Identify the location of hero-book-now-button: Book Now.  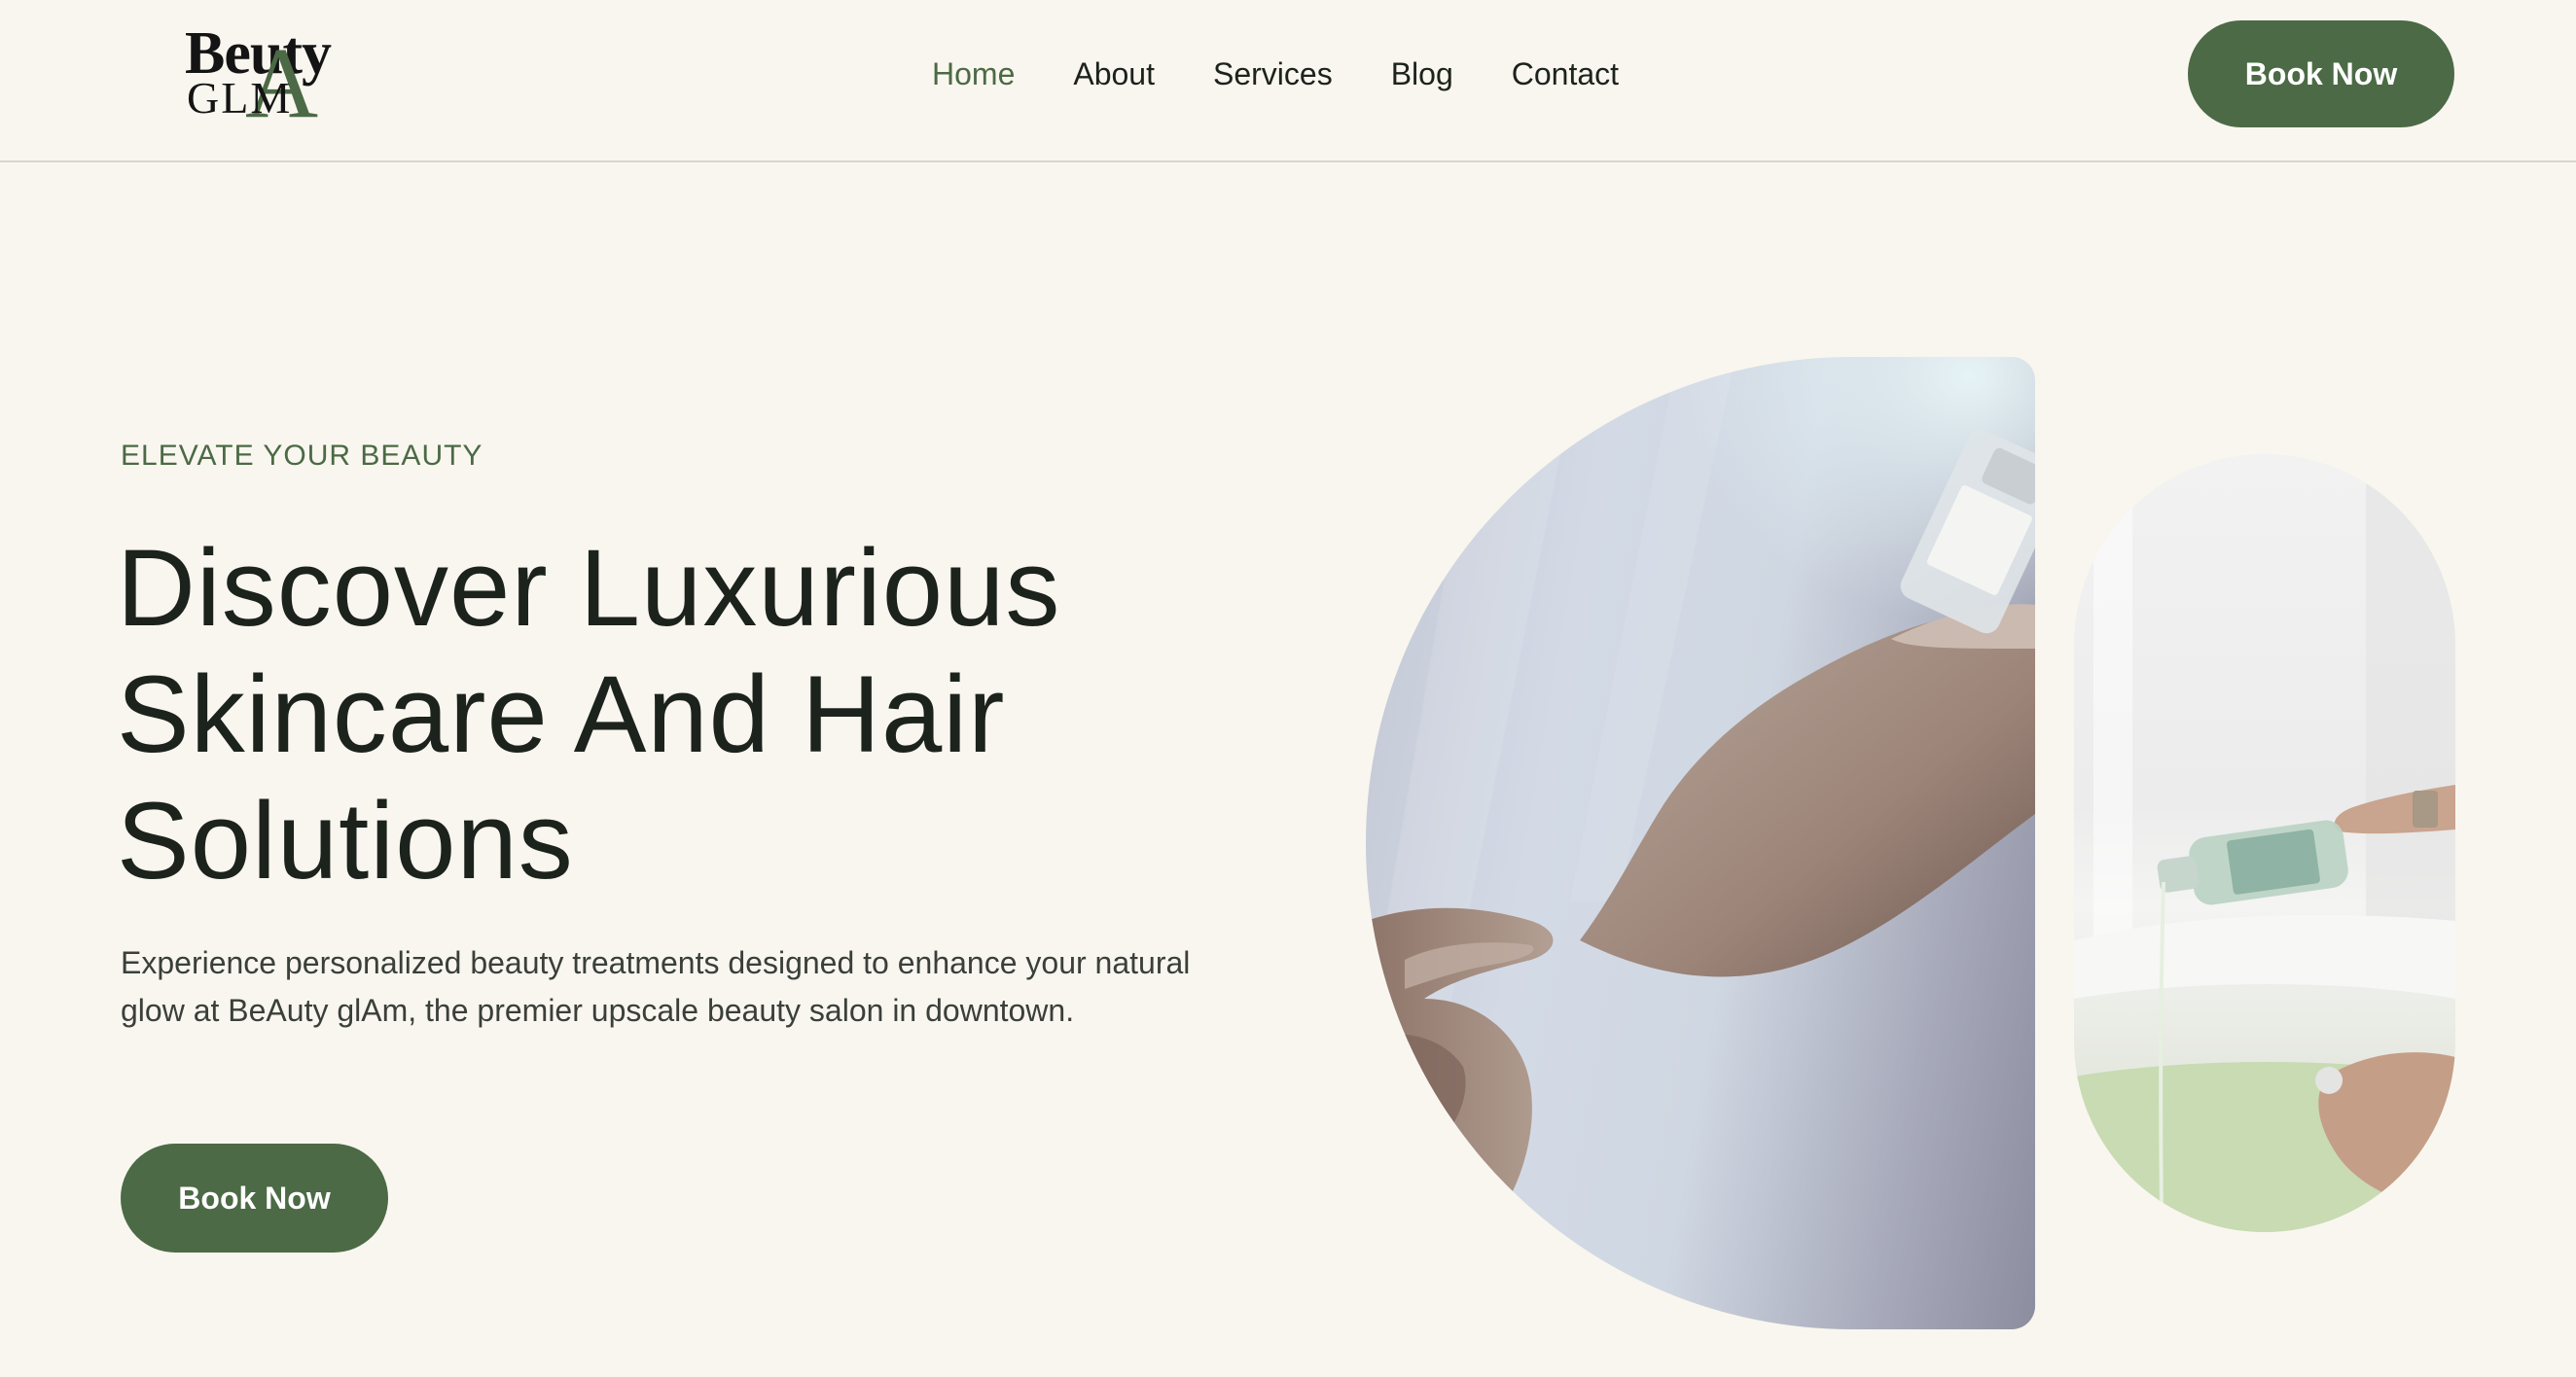
(254, 1198).